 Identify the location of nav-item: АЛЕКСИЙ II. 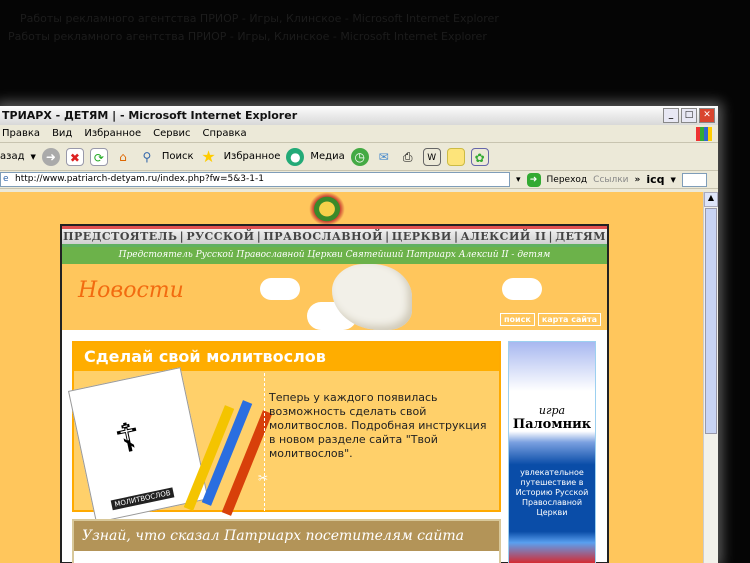
(504, 236).